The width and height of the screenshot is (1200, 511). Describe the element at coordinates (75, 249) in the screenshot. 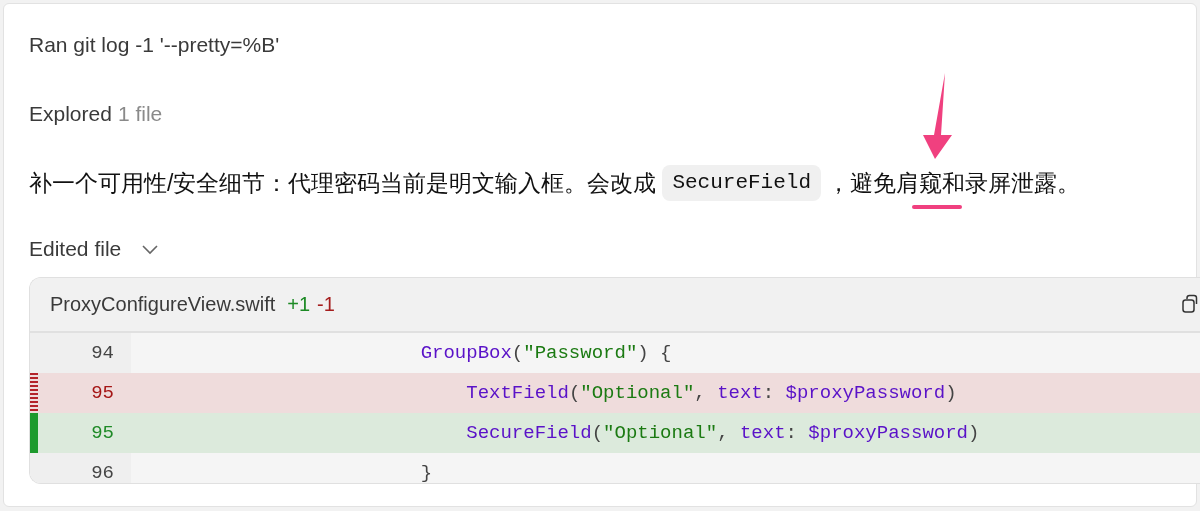

I see `edited-file-label: Edited file` at that location.